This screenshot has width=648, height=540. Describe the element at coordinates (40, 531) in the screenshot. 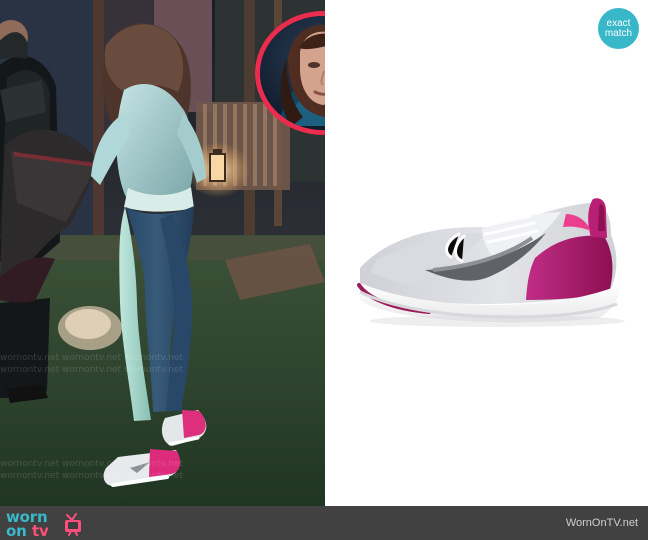

I see `logo-tv-text: tv` at that location.